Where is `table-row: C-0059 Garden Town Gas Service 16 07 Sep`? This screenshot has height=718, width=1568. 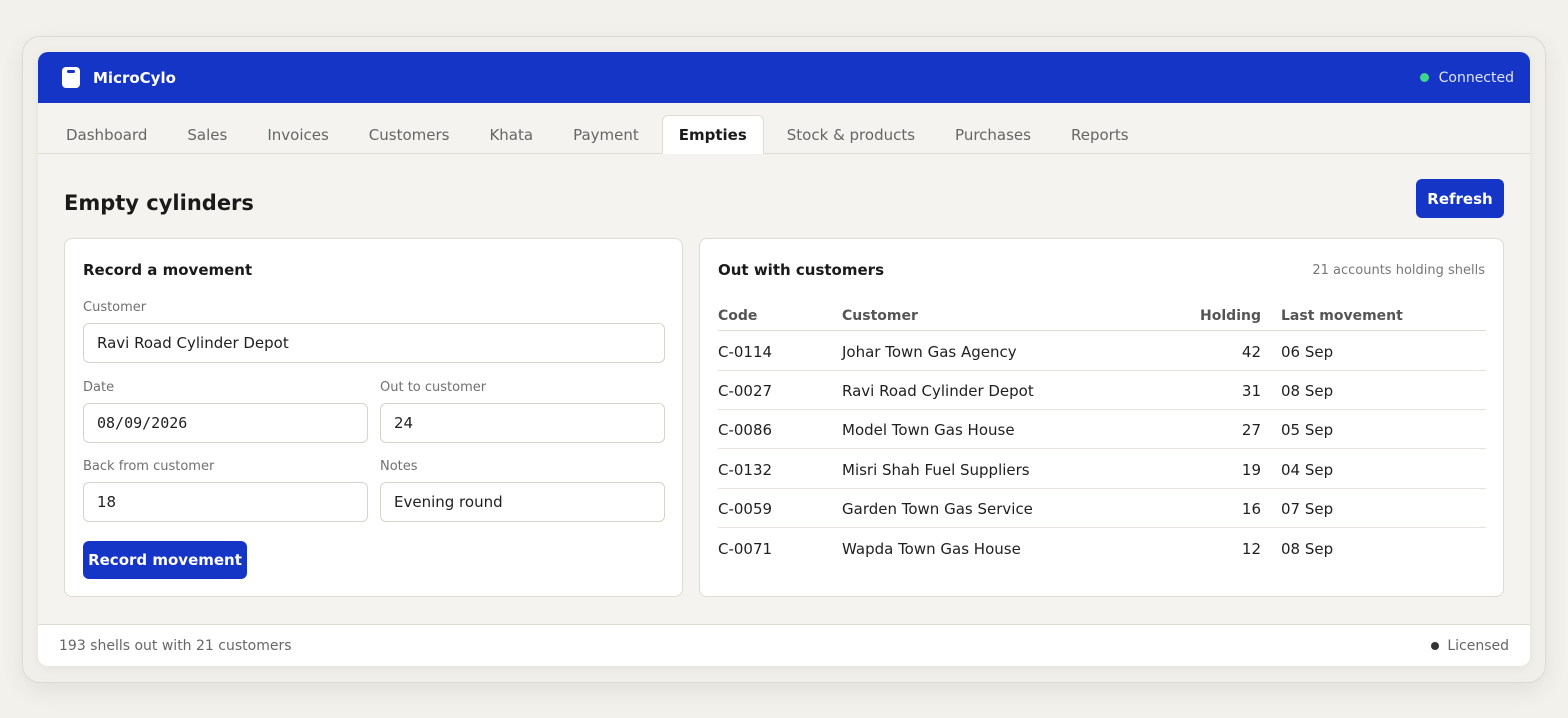 table-row: C-0059 Garden Town Gas Service 16 07 Sep is located at coordinates (1102, 508).